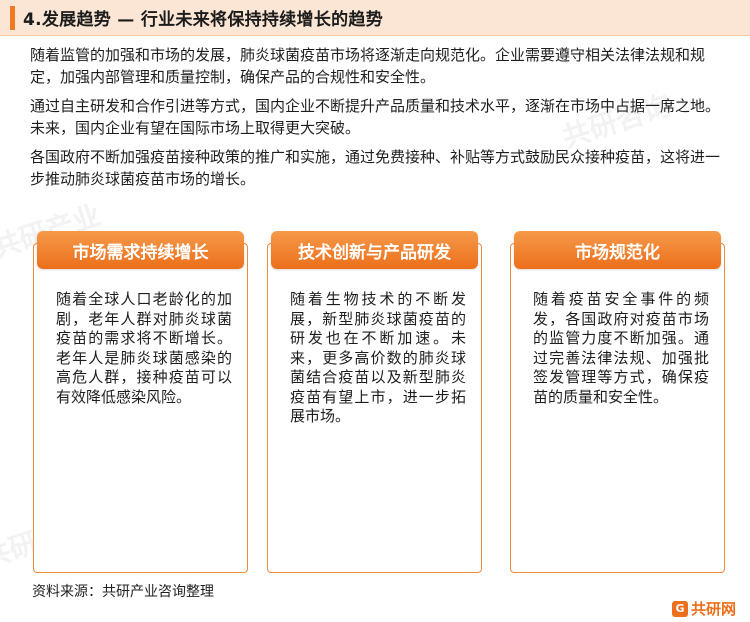 This screenshot has width=750, height=622. Describe the element at coordinates (374, 250) in the screenshot. I see `card-title: 技术创新与产品研发` at that location.